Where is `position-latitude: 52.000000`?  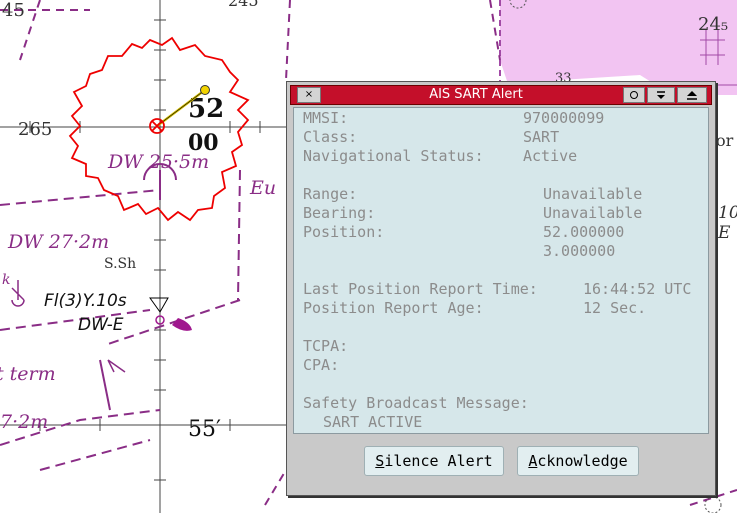 position-latitude: 52.000000 is located at coordinates (584, 232).